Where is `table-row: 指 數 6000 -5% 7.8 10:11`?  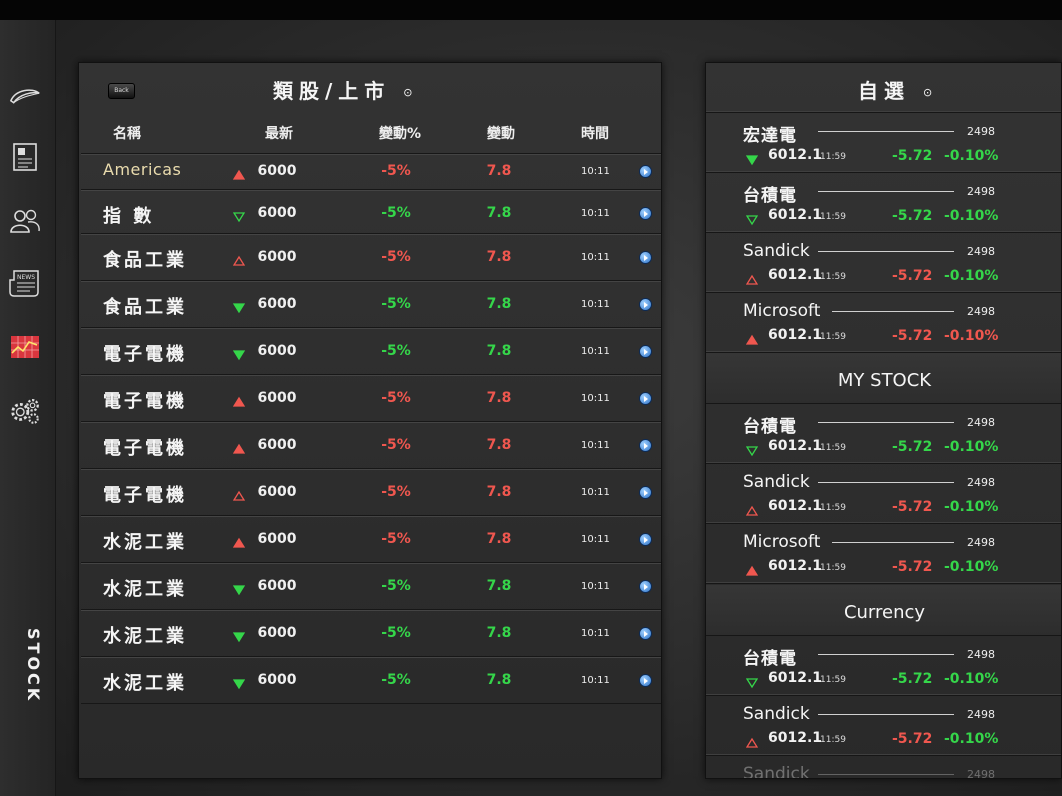
table-row: 指 數 6000 -5% 7.8 10:11 is located at coordinates (371, 212).